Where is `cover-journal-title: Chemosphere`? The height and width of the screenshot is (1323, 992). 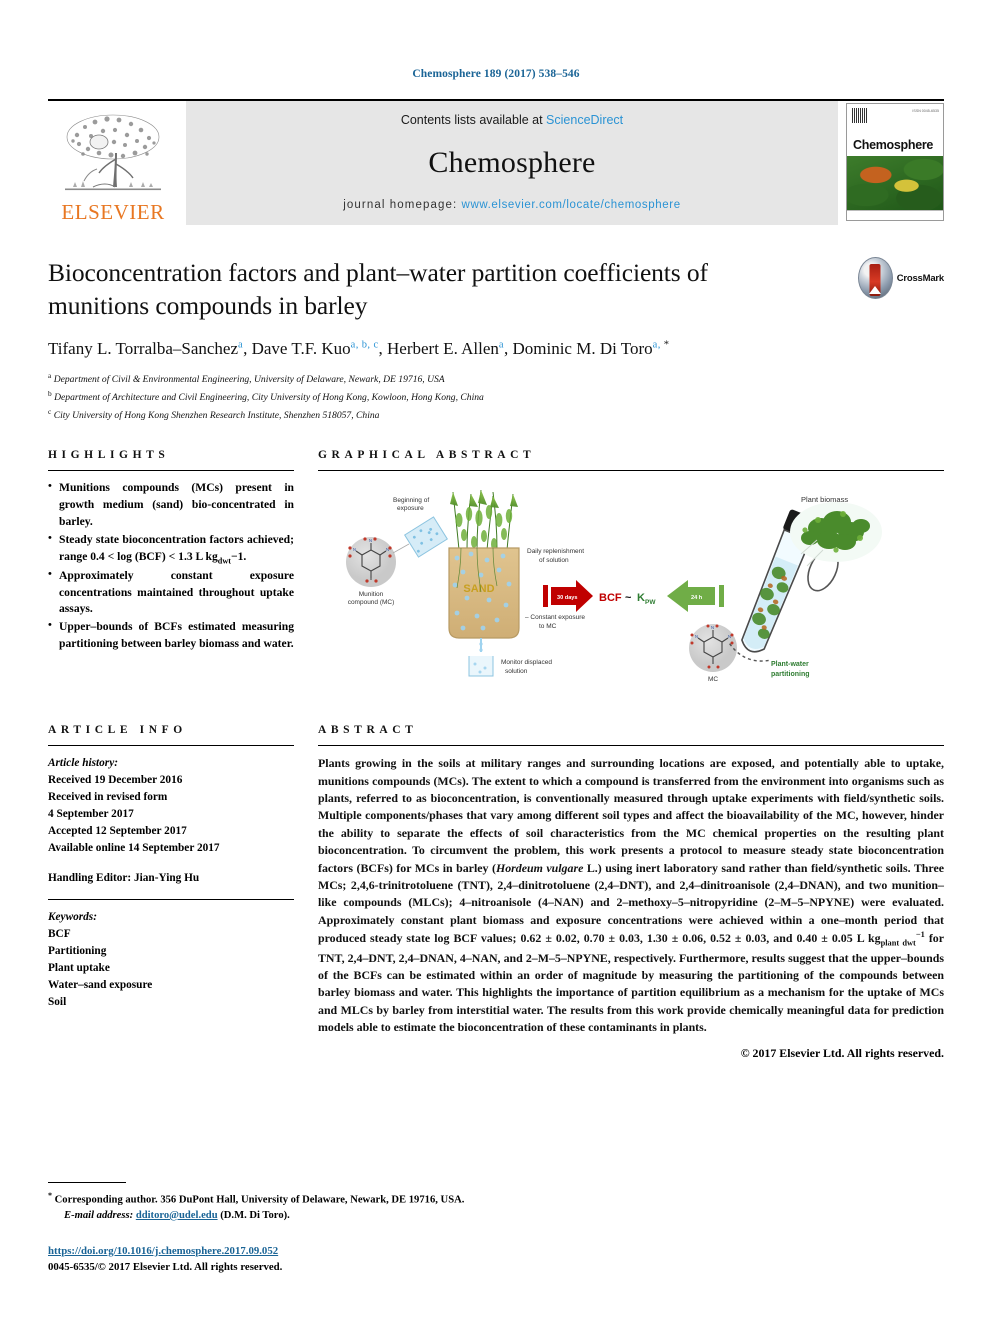
cover-journal-title: Chemosphere is located at coordinates (893, 145).